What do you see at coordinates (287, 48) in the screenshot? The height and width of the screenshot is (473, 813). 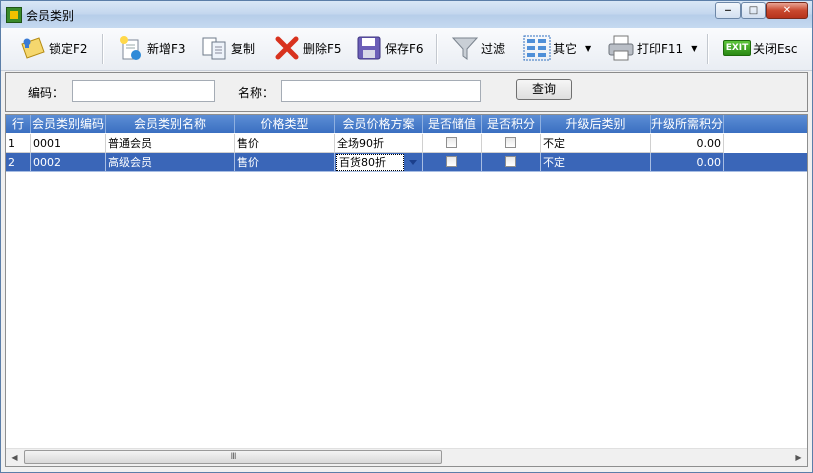 I see `delete-x-icon` at bounding box center [287, 48].